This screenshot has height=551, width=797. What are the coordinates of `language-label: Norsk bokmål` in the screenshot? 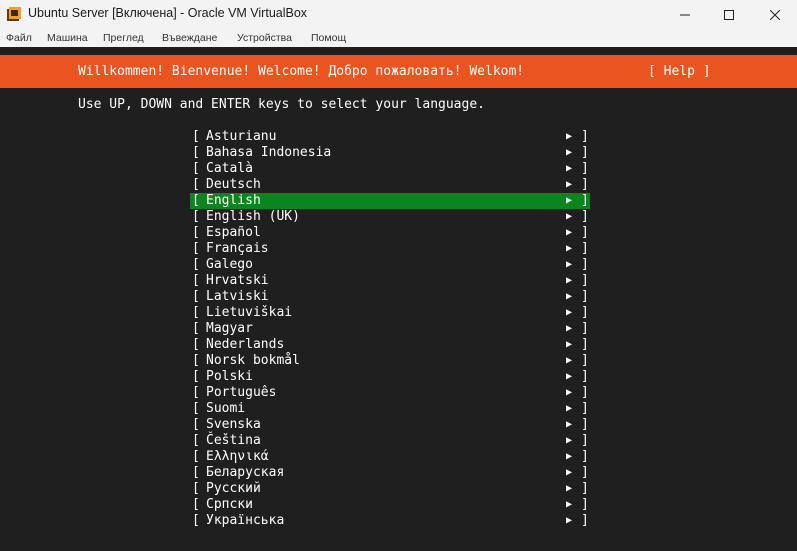 It's located at (253, 360).